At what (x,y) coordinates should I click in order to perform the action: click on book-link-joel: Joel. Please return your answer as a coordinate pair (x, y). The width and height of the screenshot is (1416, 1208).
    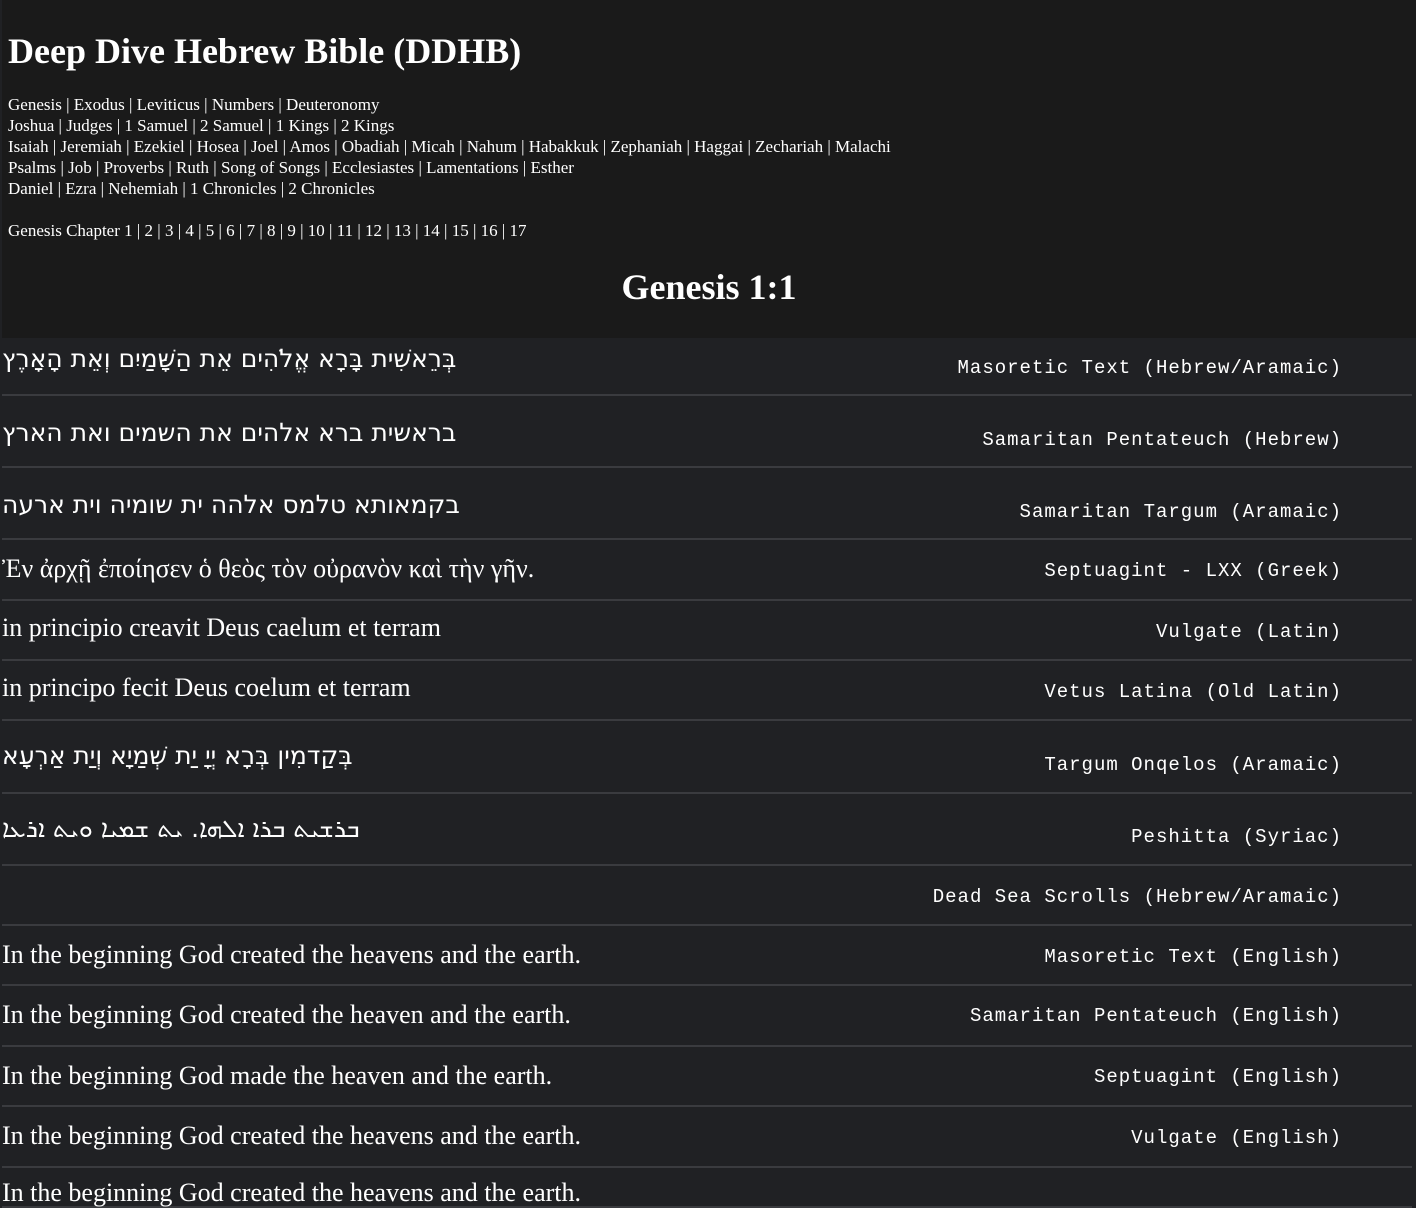
    Looking at the image, I should click on (264, 146).